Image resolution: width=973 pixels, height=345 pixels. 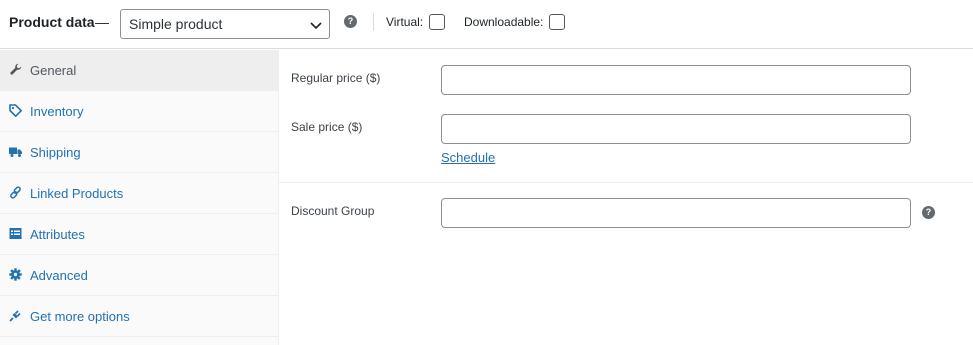 I want to click on list-view-icon, so click(x=15, y=233).